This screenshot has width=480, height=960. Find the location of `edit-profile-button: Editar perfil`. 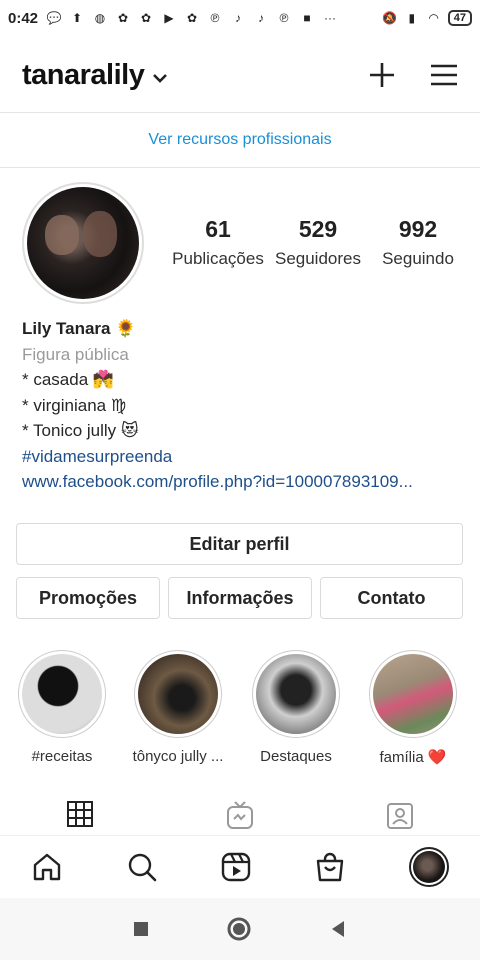

edit-profile-button: Editar perfil is located at coordinates (239, 544).